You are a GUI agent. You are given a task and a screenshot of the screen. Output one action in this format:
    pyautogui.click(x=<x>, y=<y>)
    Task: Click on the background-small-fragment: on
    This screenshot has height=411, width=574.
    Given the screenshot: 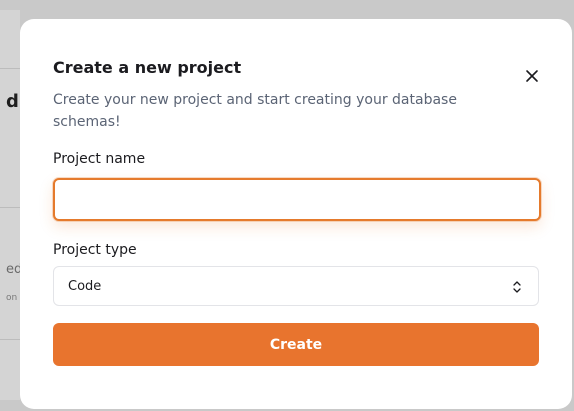 What is the action you would take?
    pyautogui.click(x=12, y=298)
    